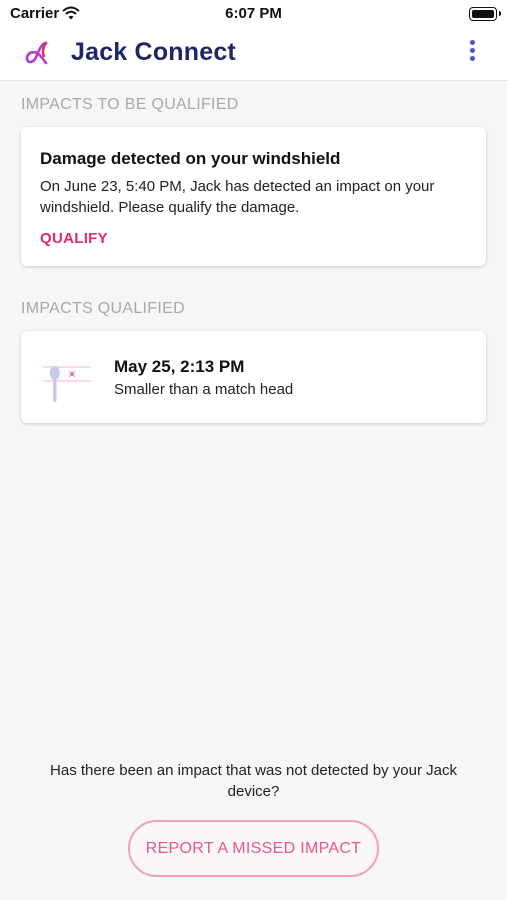 The image size is (507, 900). Describe the element at coordinates (253, 54) in the screenshot. I see `app-header: Jack Connect` at that location.